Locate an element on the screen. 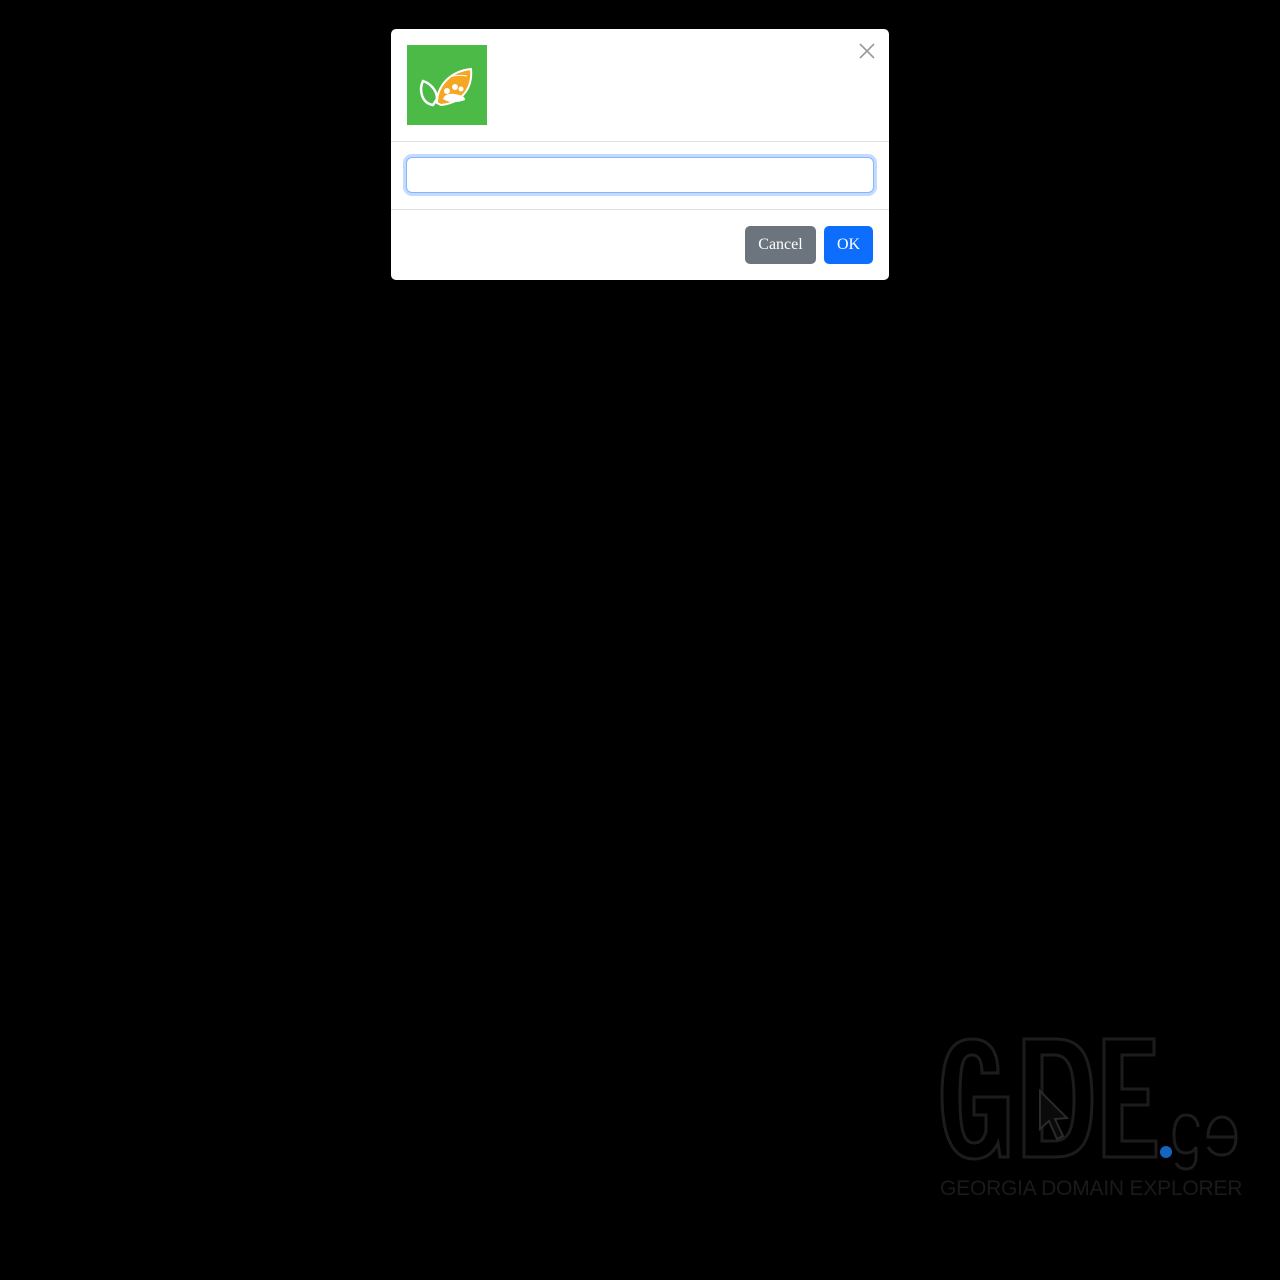  dialog-body is located at coordinates (640, 176).